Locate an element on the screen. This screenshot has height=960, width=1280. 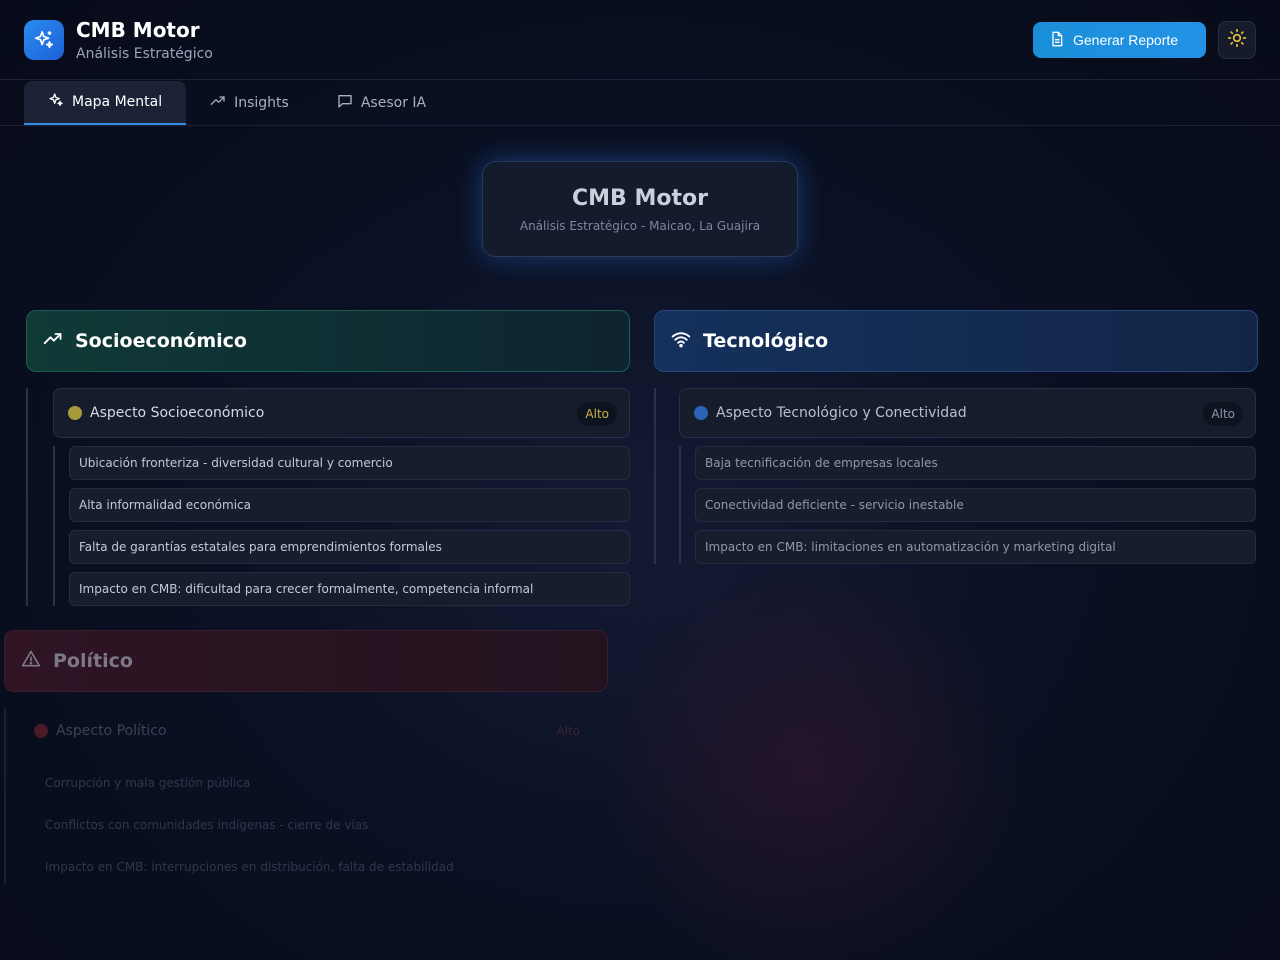
category-title: Tecnológico is located at coordinates (766, 341).